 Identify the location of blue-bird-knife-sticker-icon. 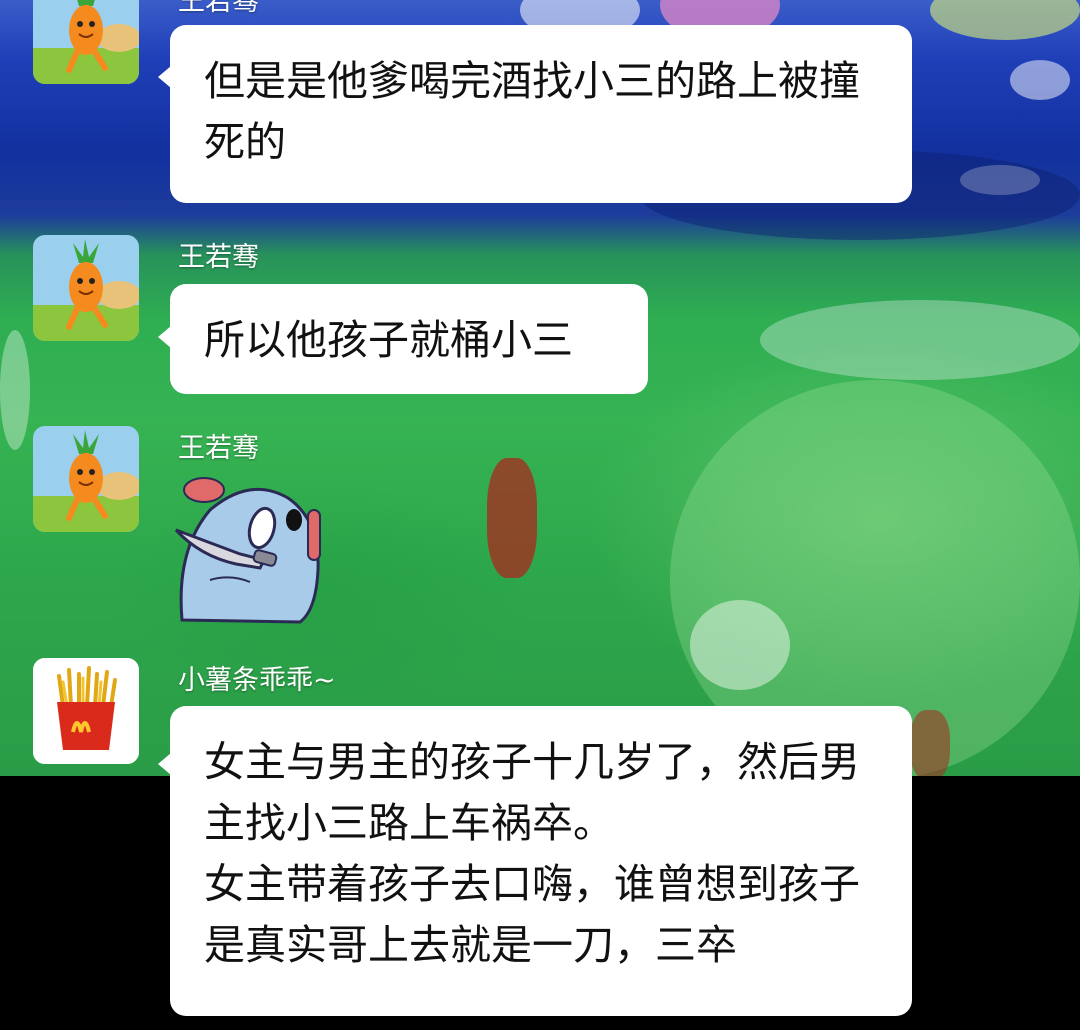
(247, 550).